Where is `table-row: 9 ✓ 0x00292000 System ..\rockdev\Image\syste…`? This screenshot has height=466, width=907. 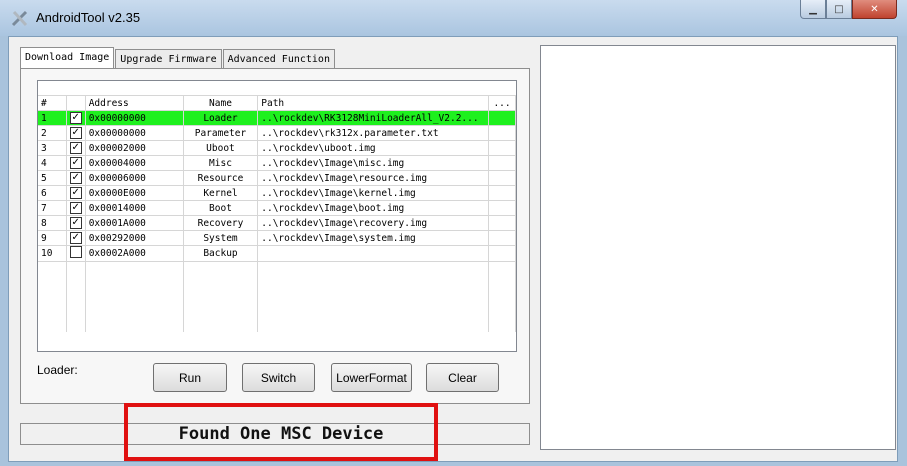 table-row: 9 ✓ 0x00292000 System ..\rockdev\Image\syste… is located at coordinates (277, 238).